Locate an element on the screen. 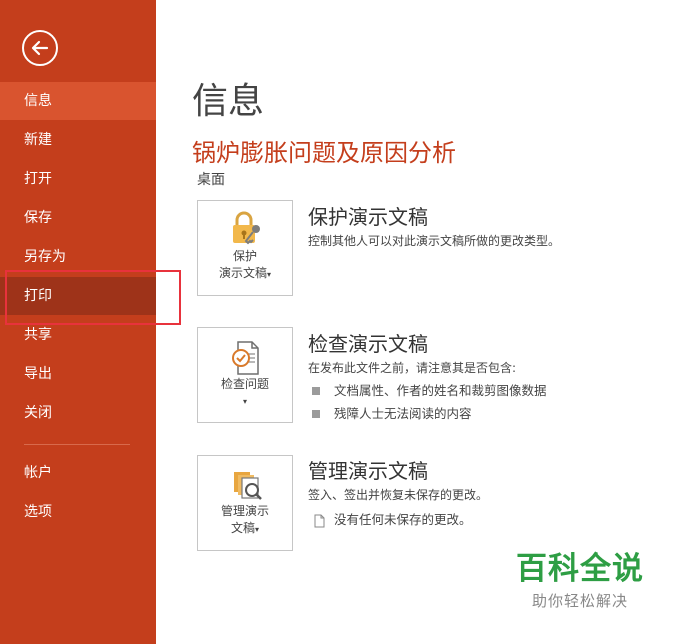 Image resolution: width=692 pixels, height=644 pixels. sidebar-item-save: 保存 is located at coordinates (78, 218).